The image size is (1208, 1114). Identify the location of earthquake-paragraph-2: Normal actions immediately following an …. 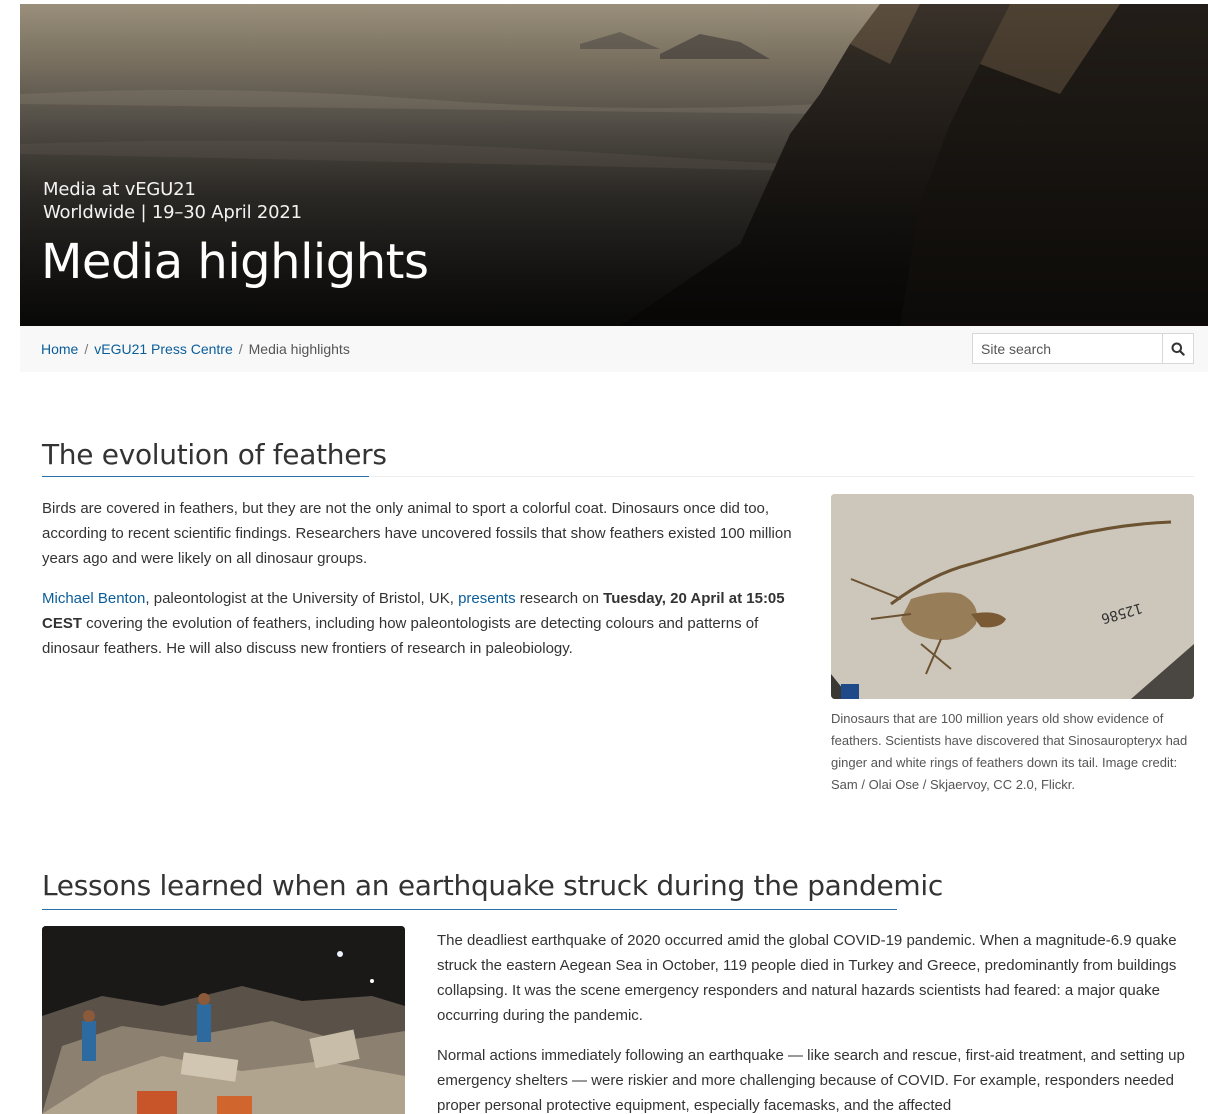
(811, 1080).